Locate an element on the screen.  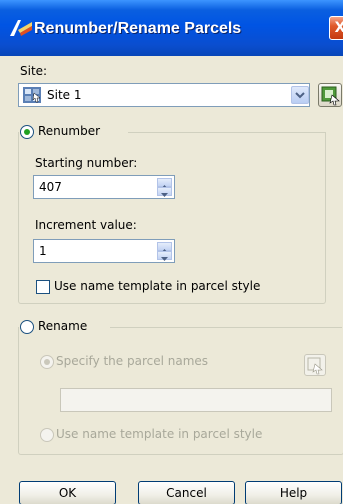
site-icon is located at coordinates (32, 95).